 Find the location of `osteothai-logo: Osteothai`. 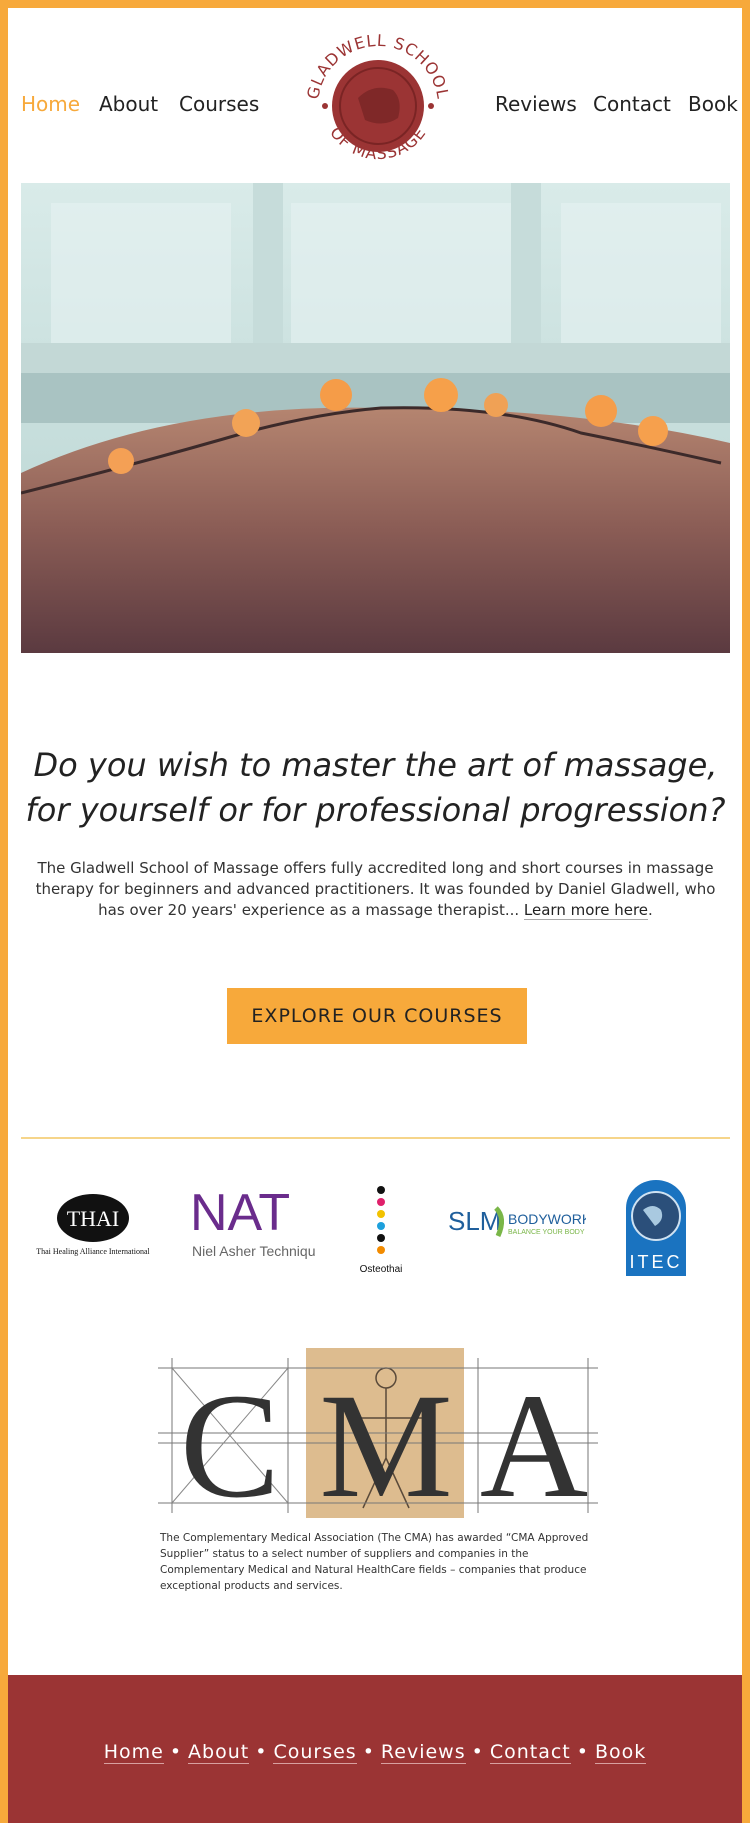

osteothai-logo: Osteothai is located at coordinates (381, 1230).